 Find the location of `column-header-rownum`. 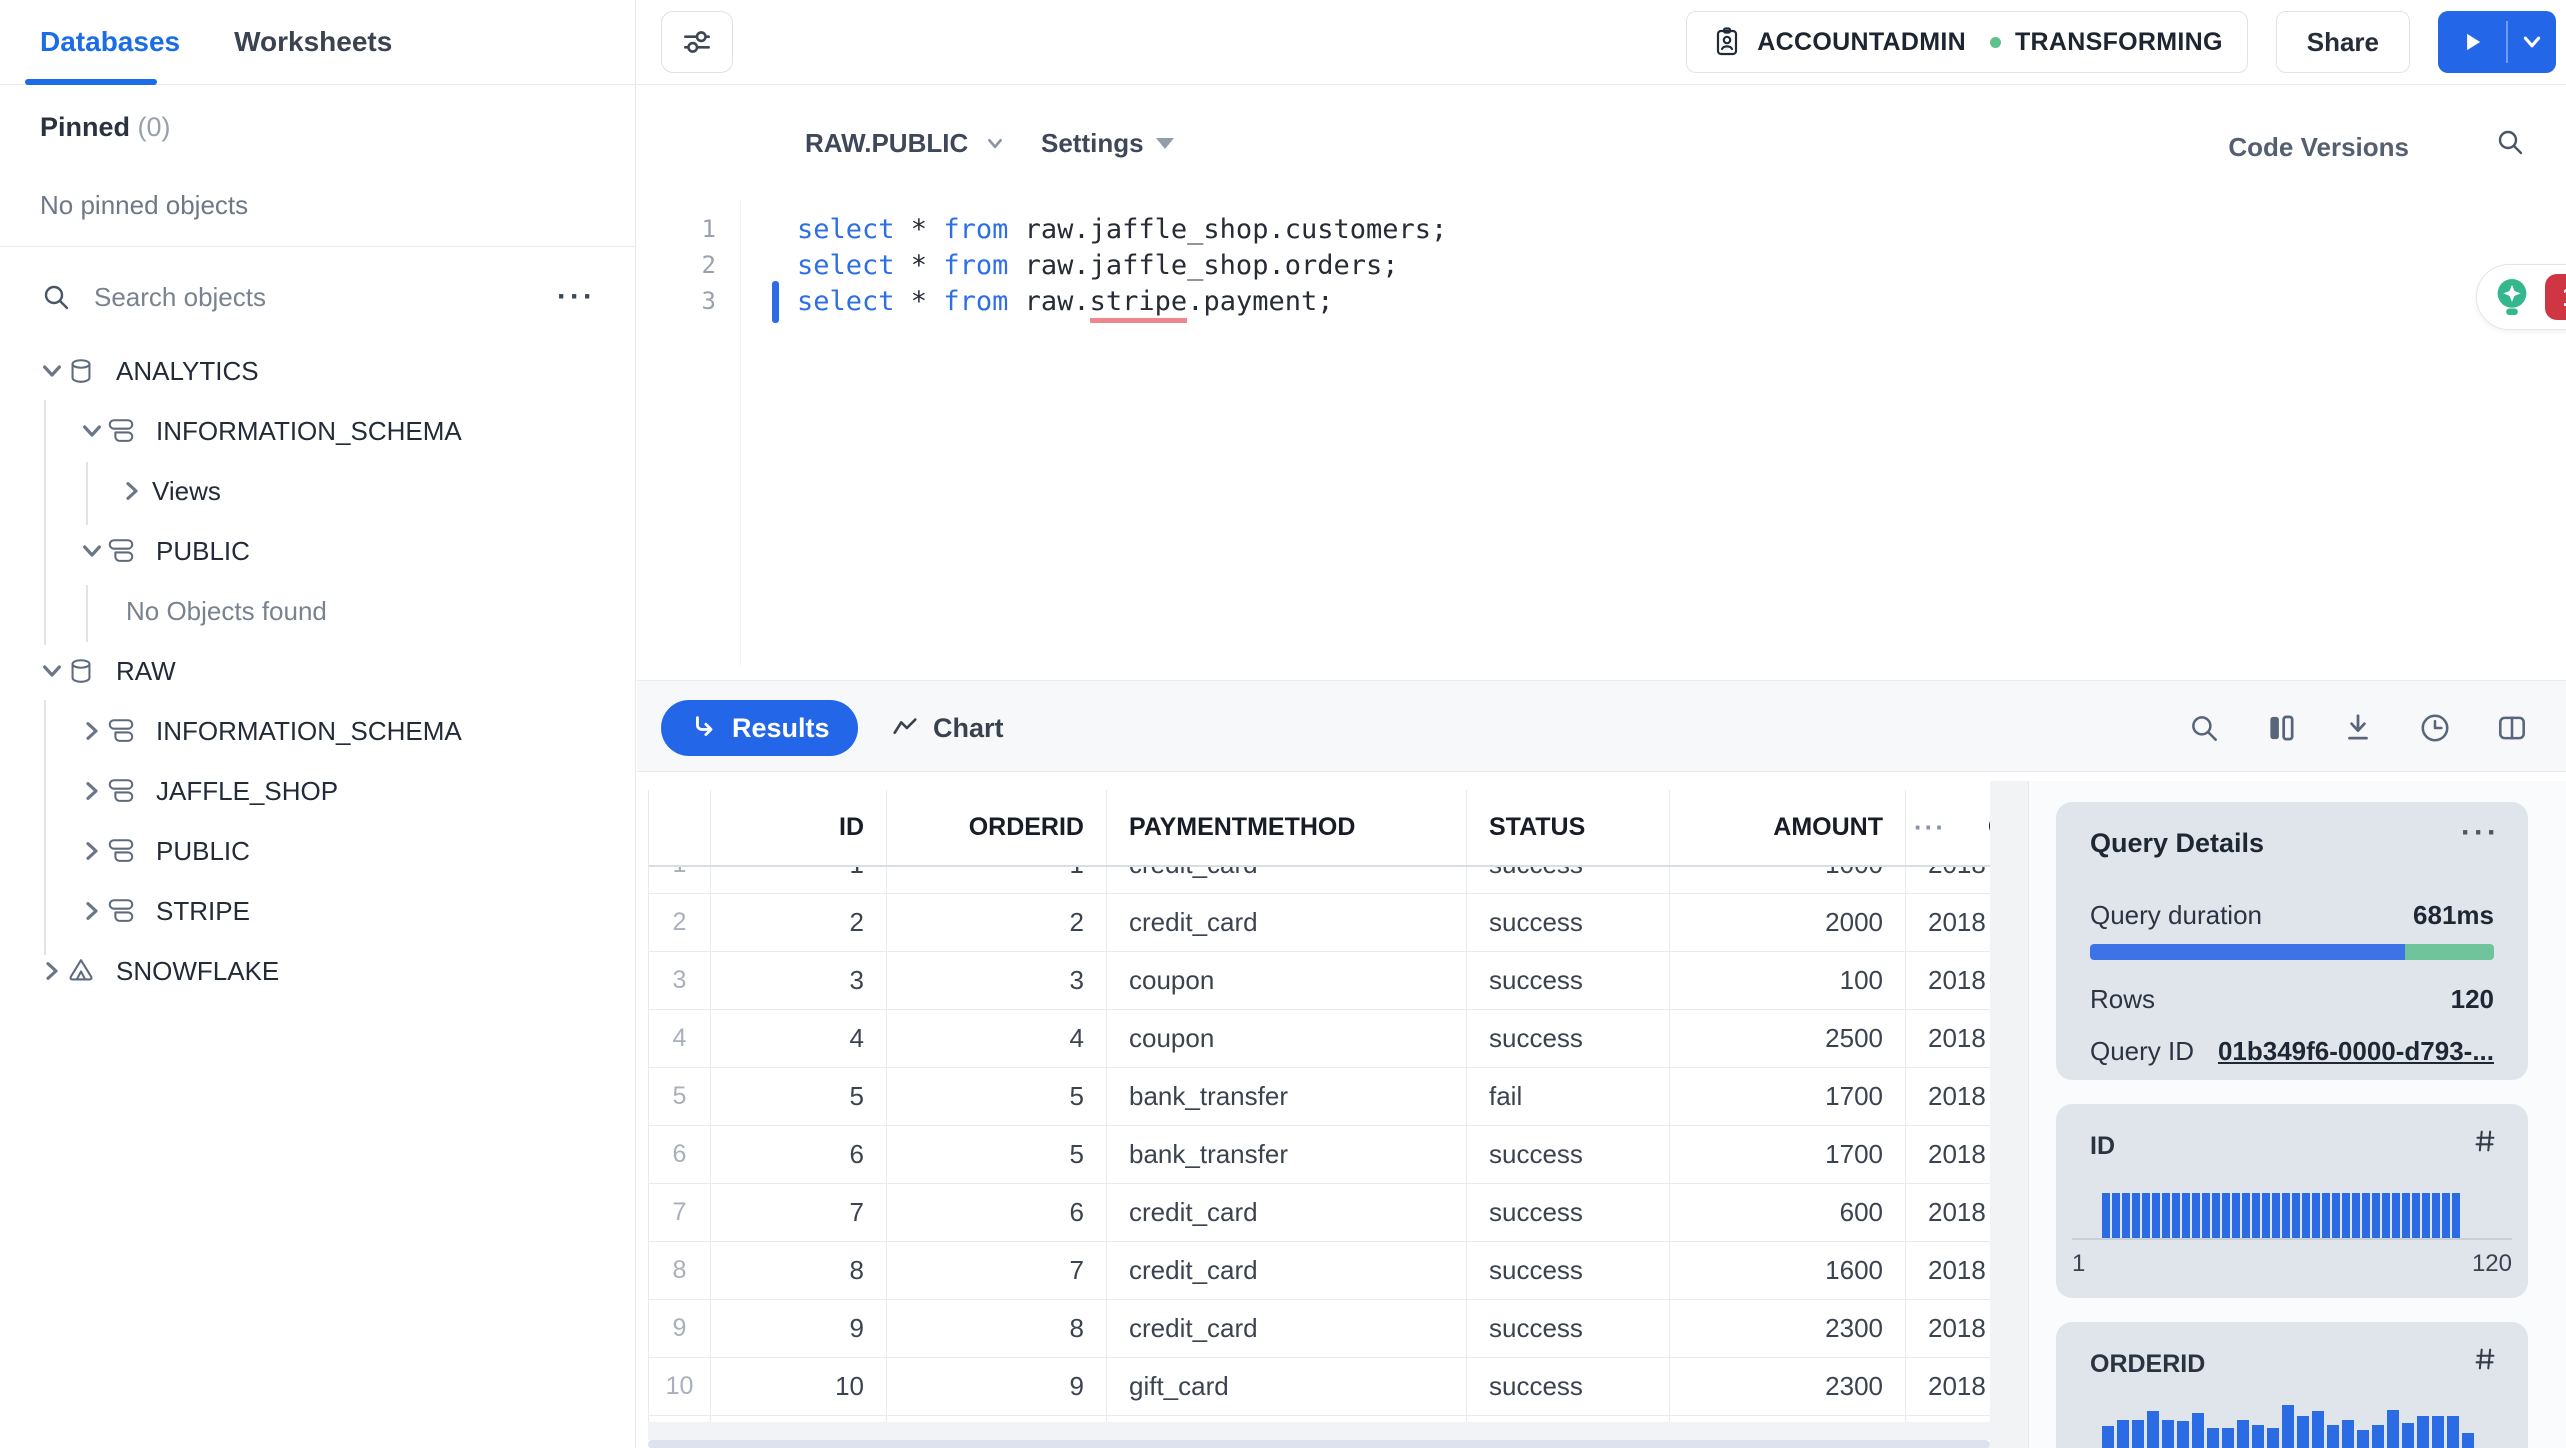

column-header-rownum is located at coordinates (680, 827).